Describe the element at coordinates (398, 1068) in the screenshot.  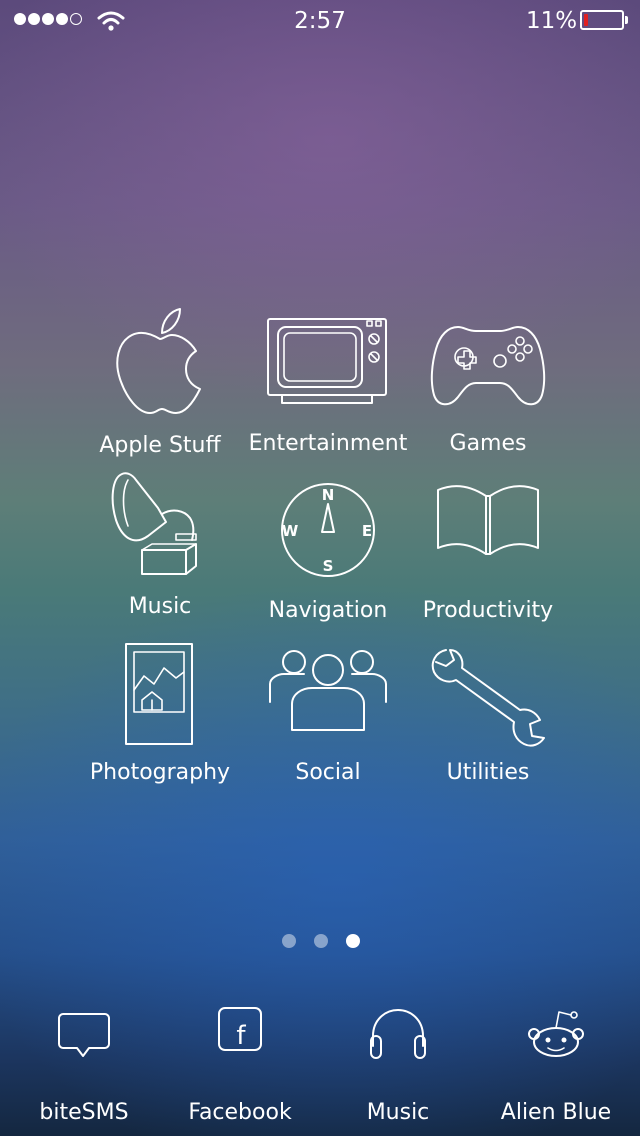
I see `dock-app-music: Music` at that location.